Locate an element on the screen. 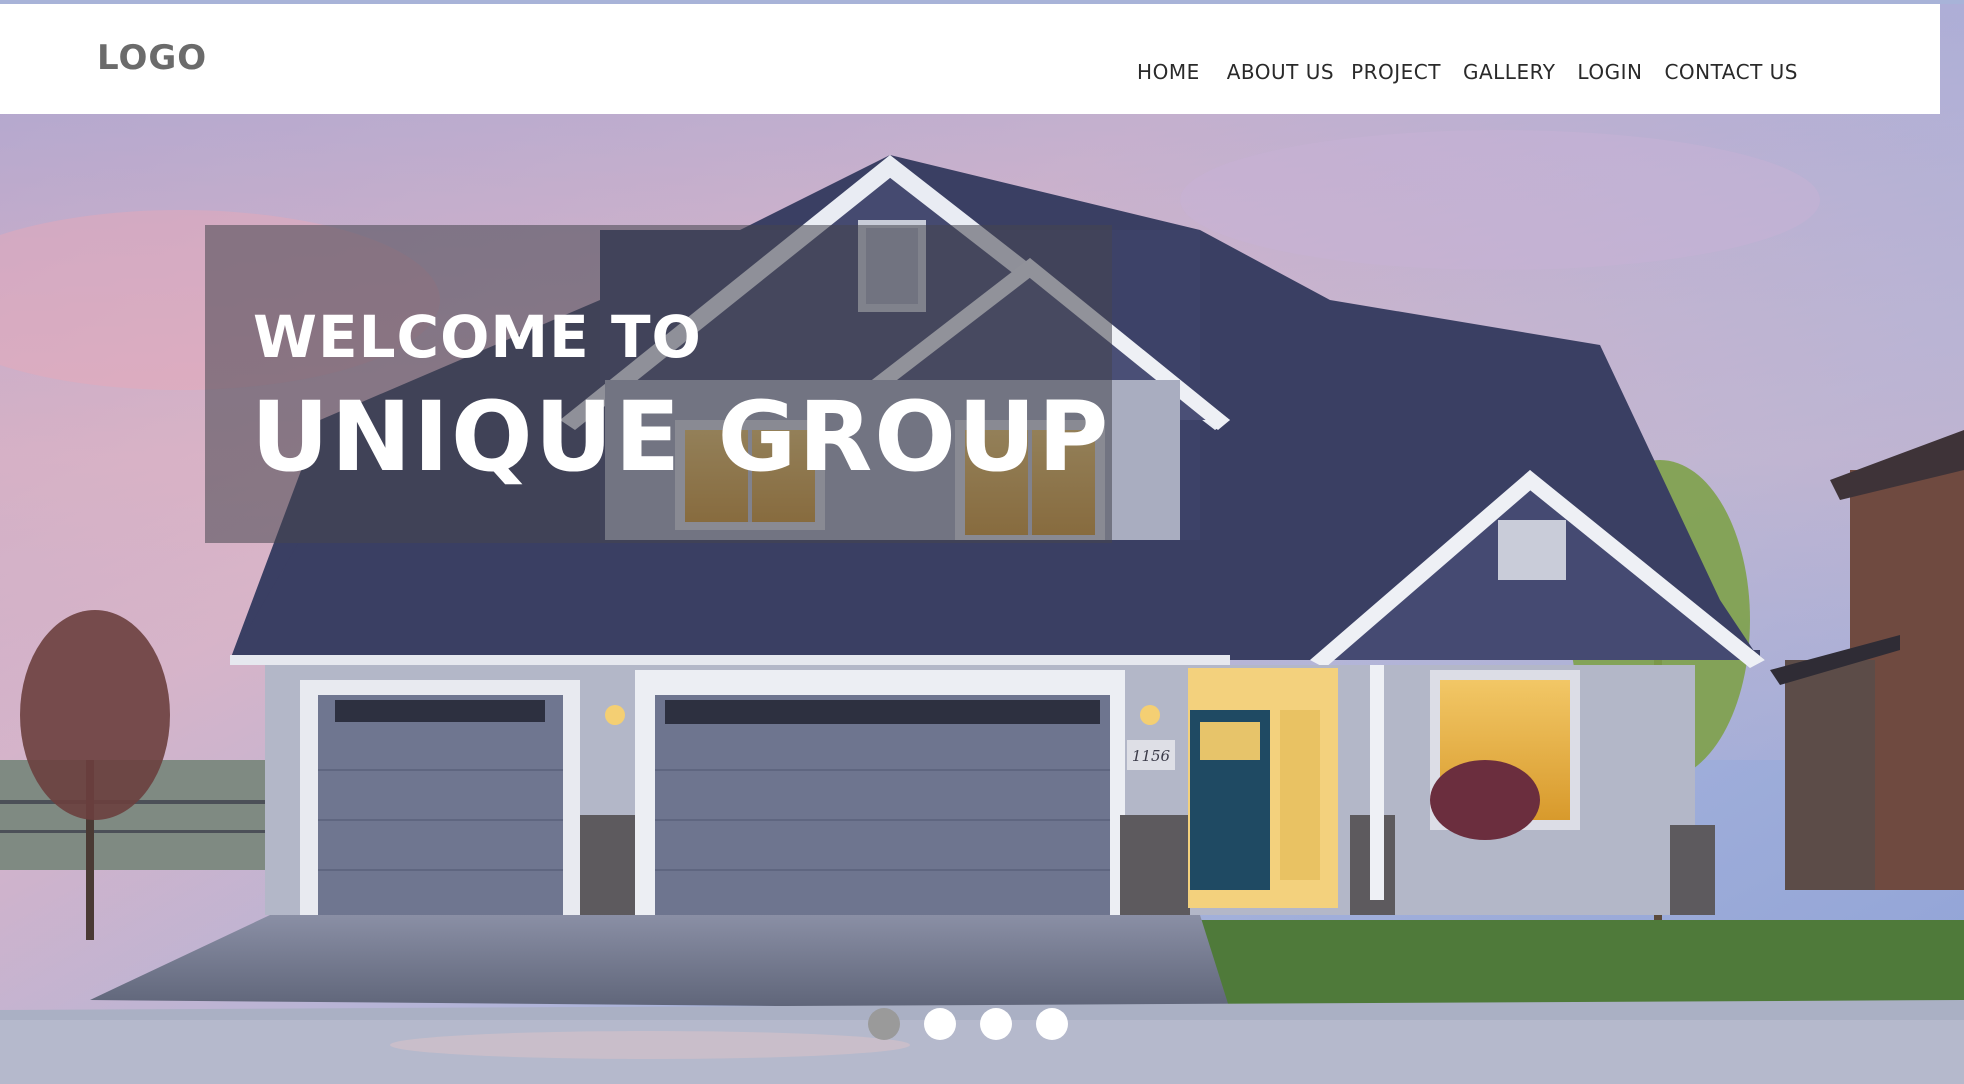 This screenshot has width=1964, height=1084. hero-title: UNIQUE GROUP is located at coordinates (681, 437).